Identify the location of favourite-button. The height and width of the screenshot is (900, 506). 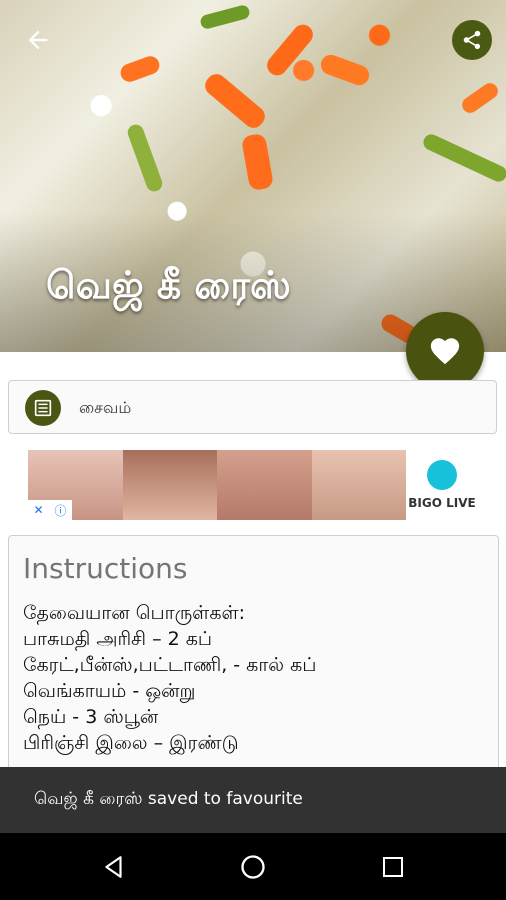
(445, 351).